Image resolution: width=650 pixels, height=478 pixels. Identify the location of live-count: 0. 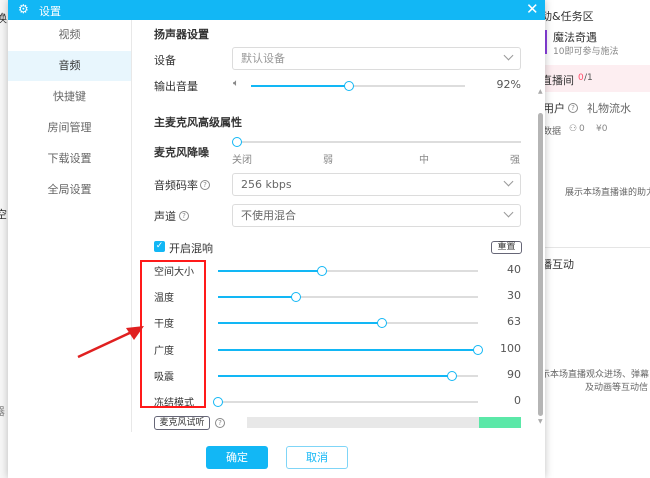
(581, 78).